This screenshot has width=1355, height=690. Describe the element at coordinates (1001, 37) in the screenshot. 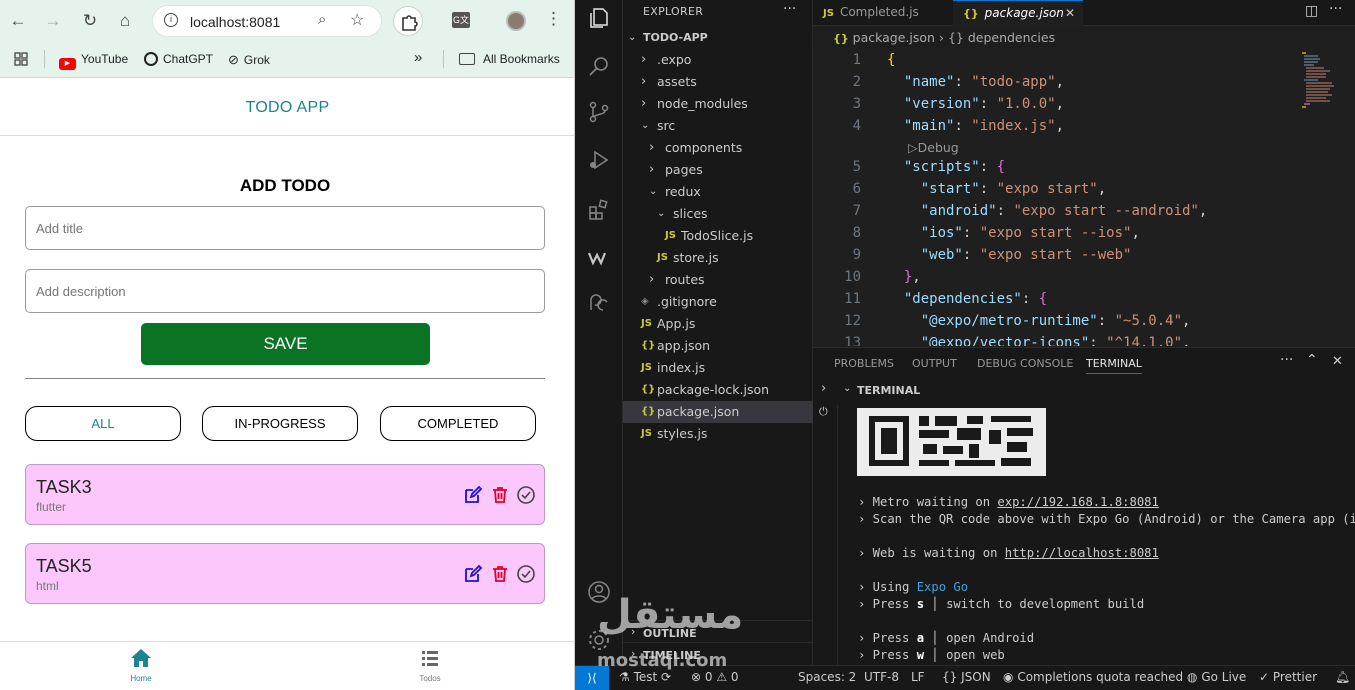

I see `breadcrumb-item: {} dependencies` at that location.